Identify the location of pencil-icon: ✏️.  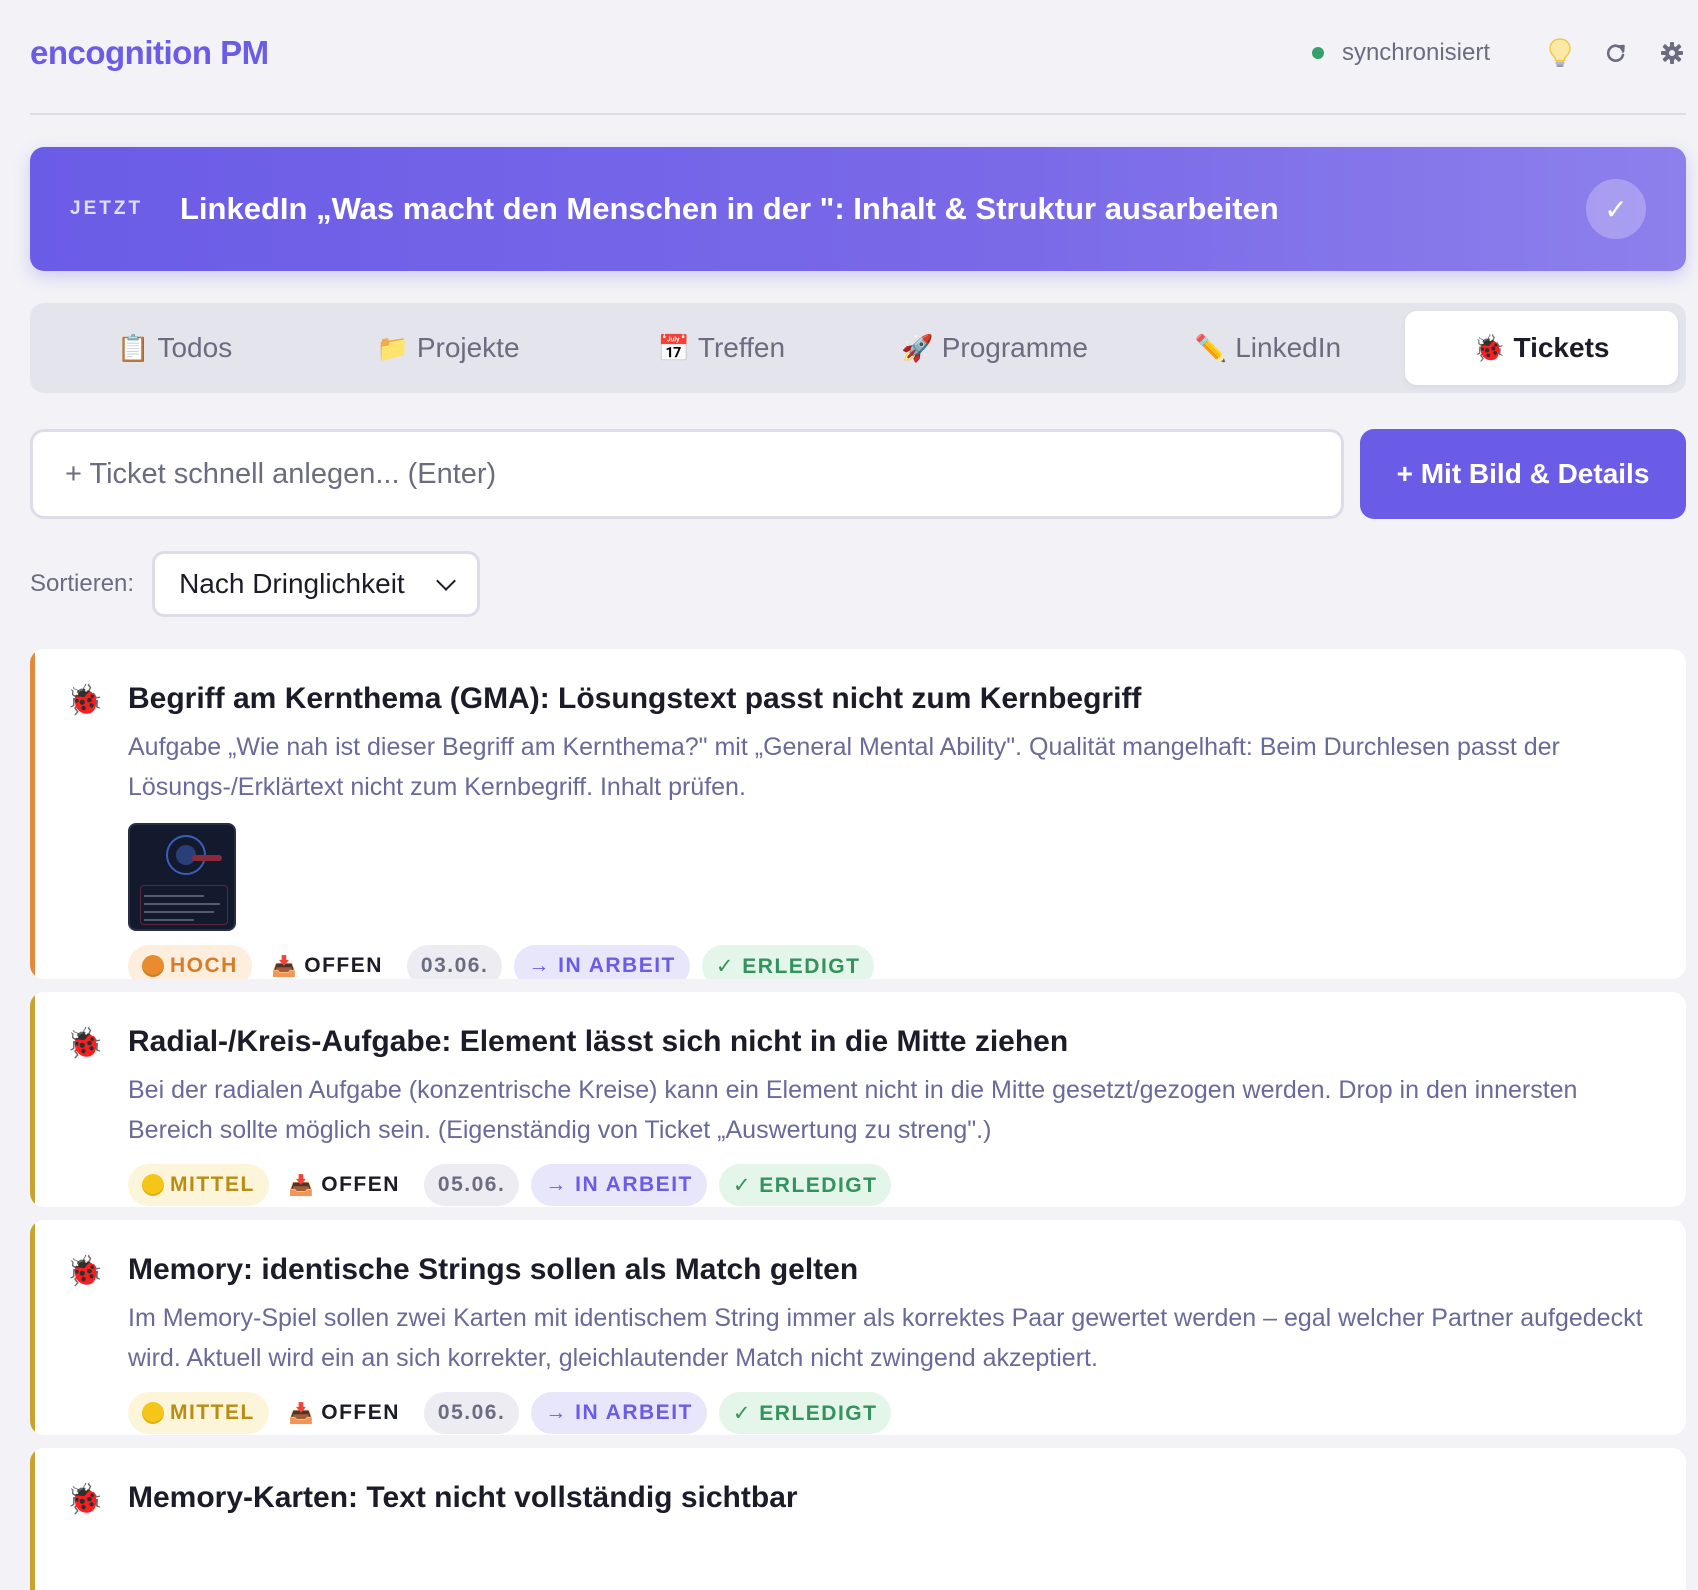
(1211, 347).